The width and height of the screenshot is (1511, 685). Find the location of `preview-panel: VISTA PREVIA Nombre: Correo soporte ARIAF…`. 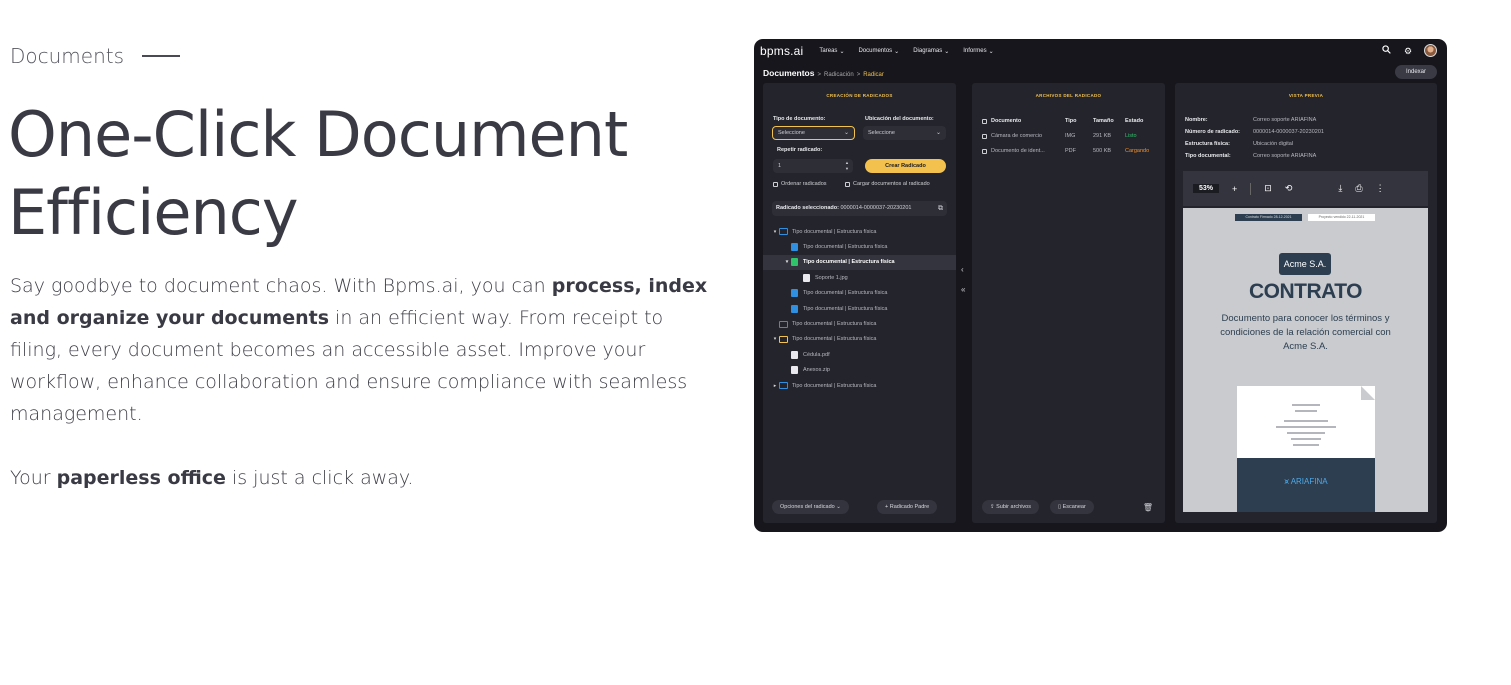

preview-panel: VISTA PREVIA Nombre: Correo soporte ARIAF… is located at coordinates (1306, 303).